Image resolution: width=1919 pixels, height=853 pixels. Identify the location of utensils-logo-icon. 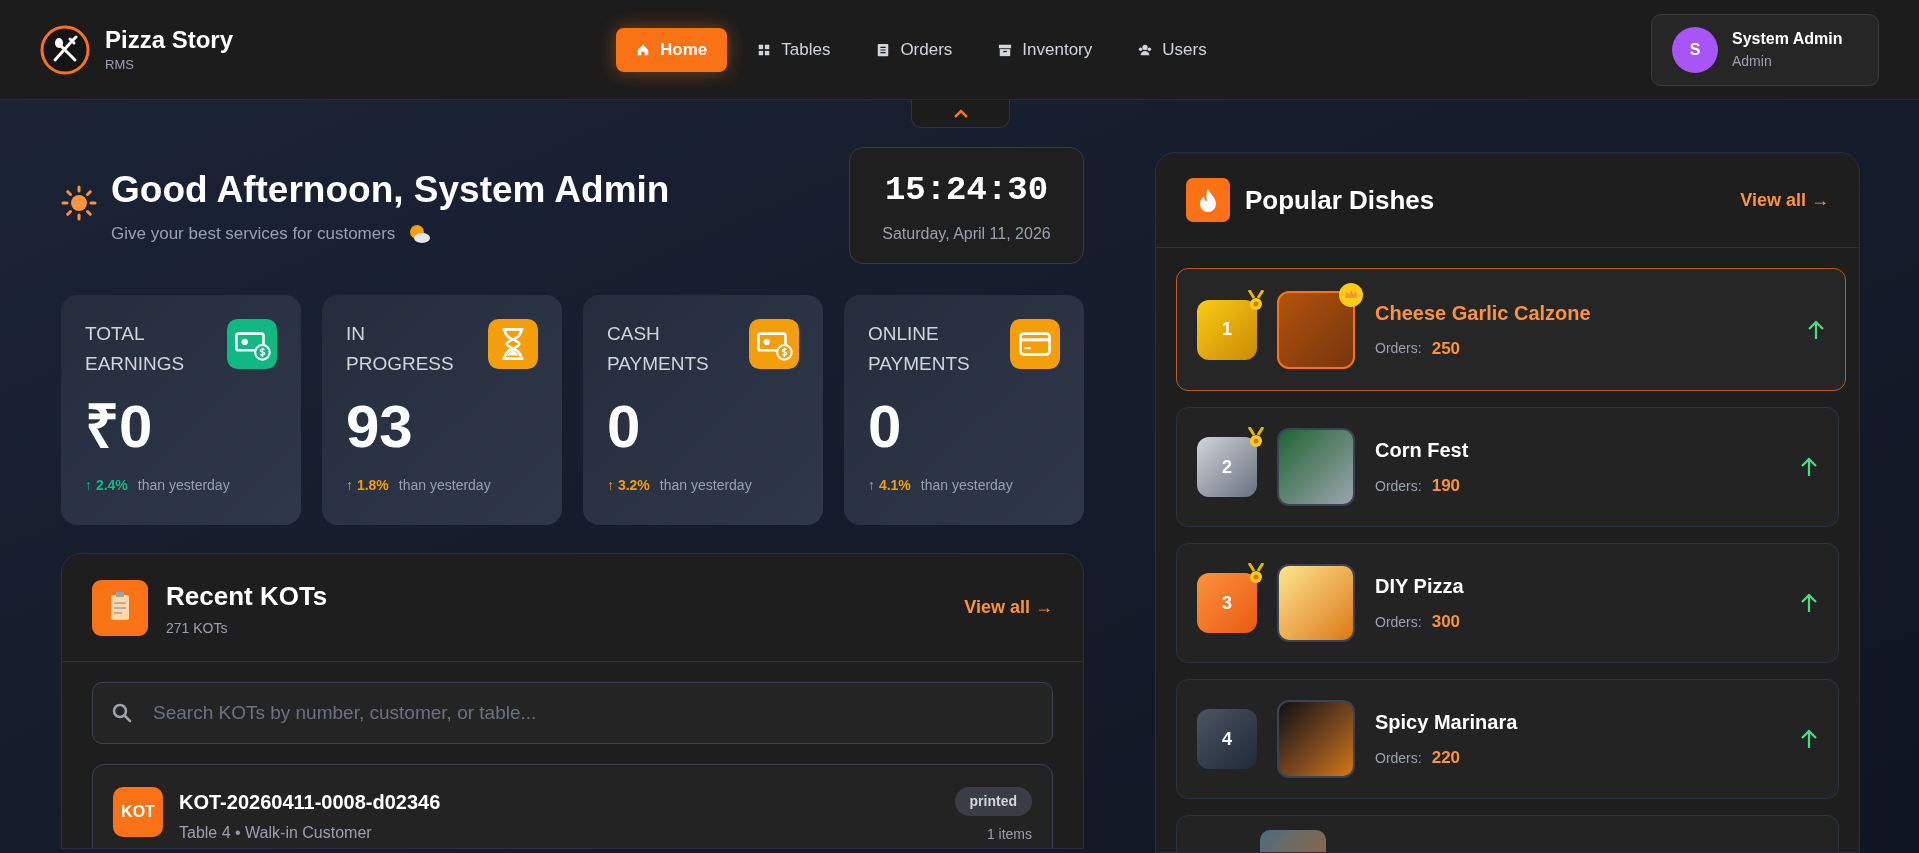
(65, 49).